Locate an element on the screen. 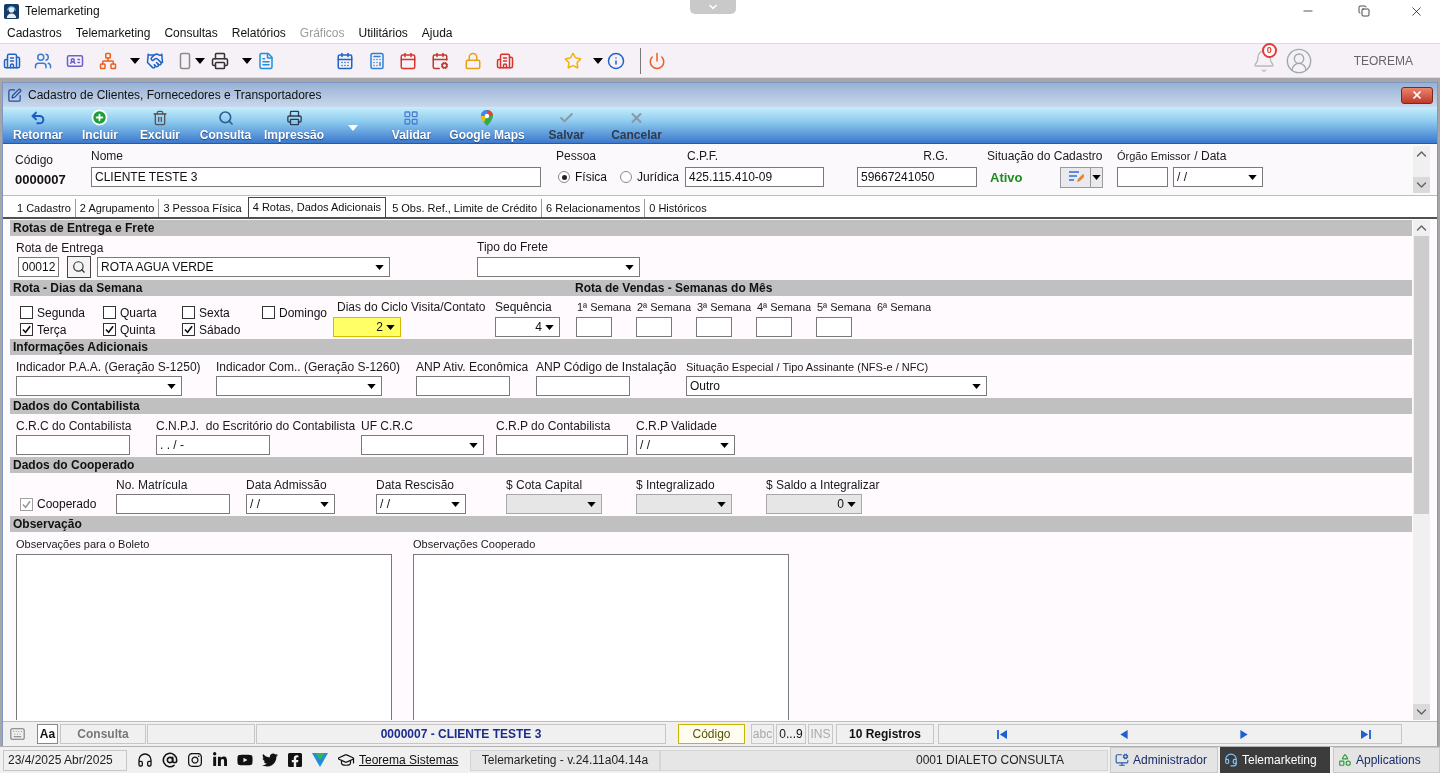 Image resolution: width=1440 pixels, height=773 pixels. tab: 0 Históricos is located at coordinates (677, 208).